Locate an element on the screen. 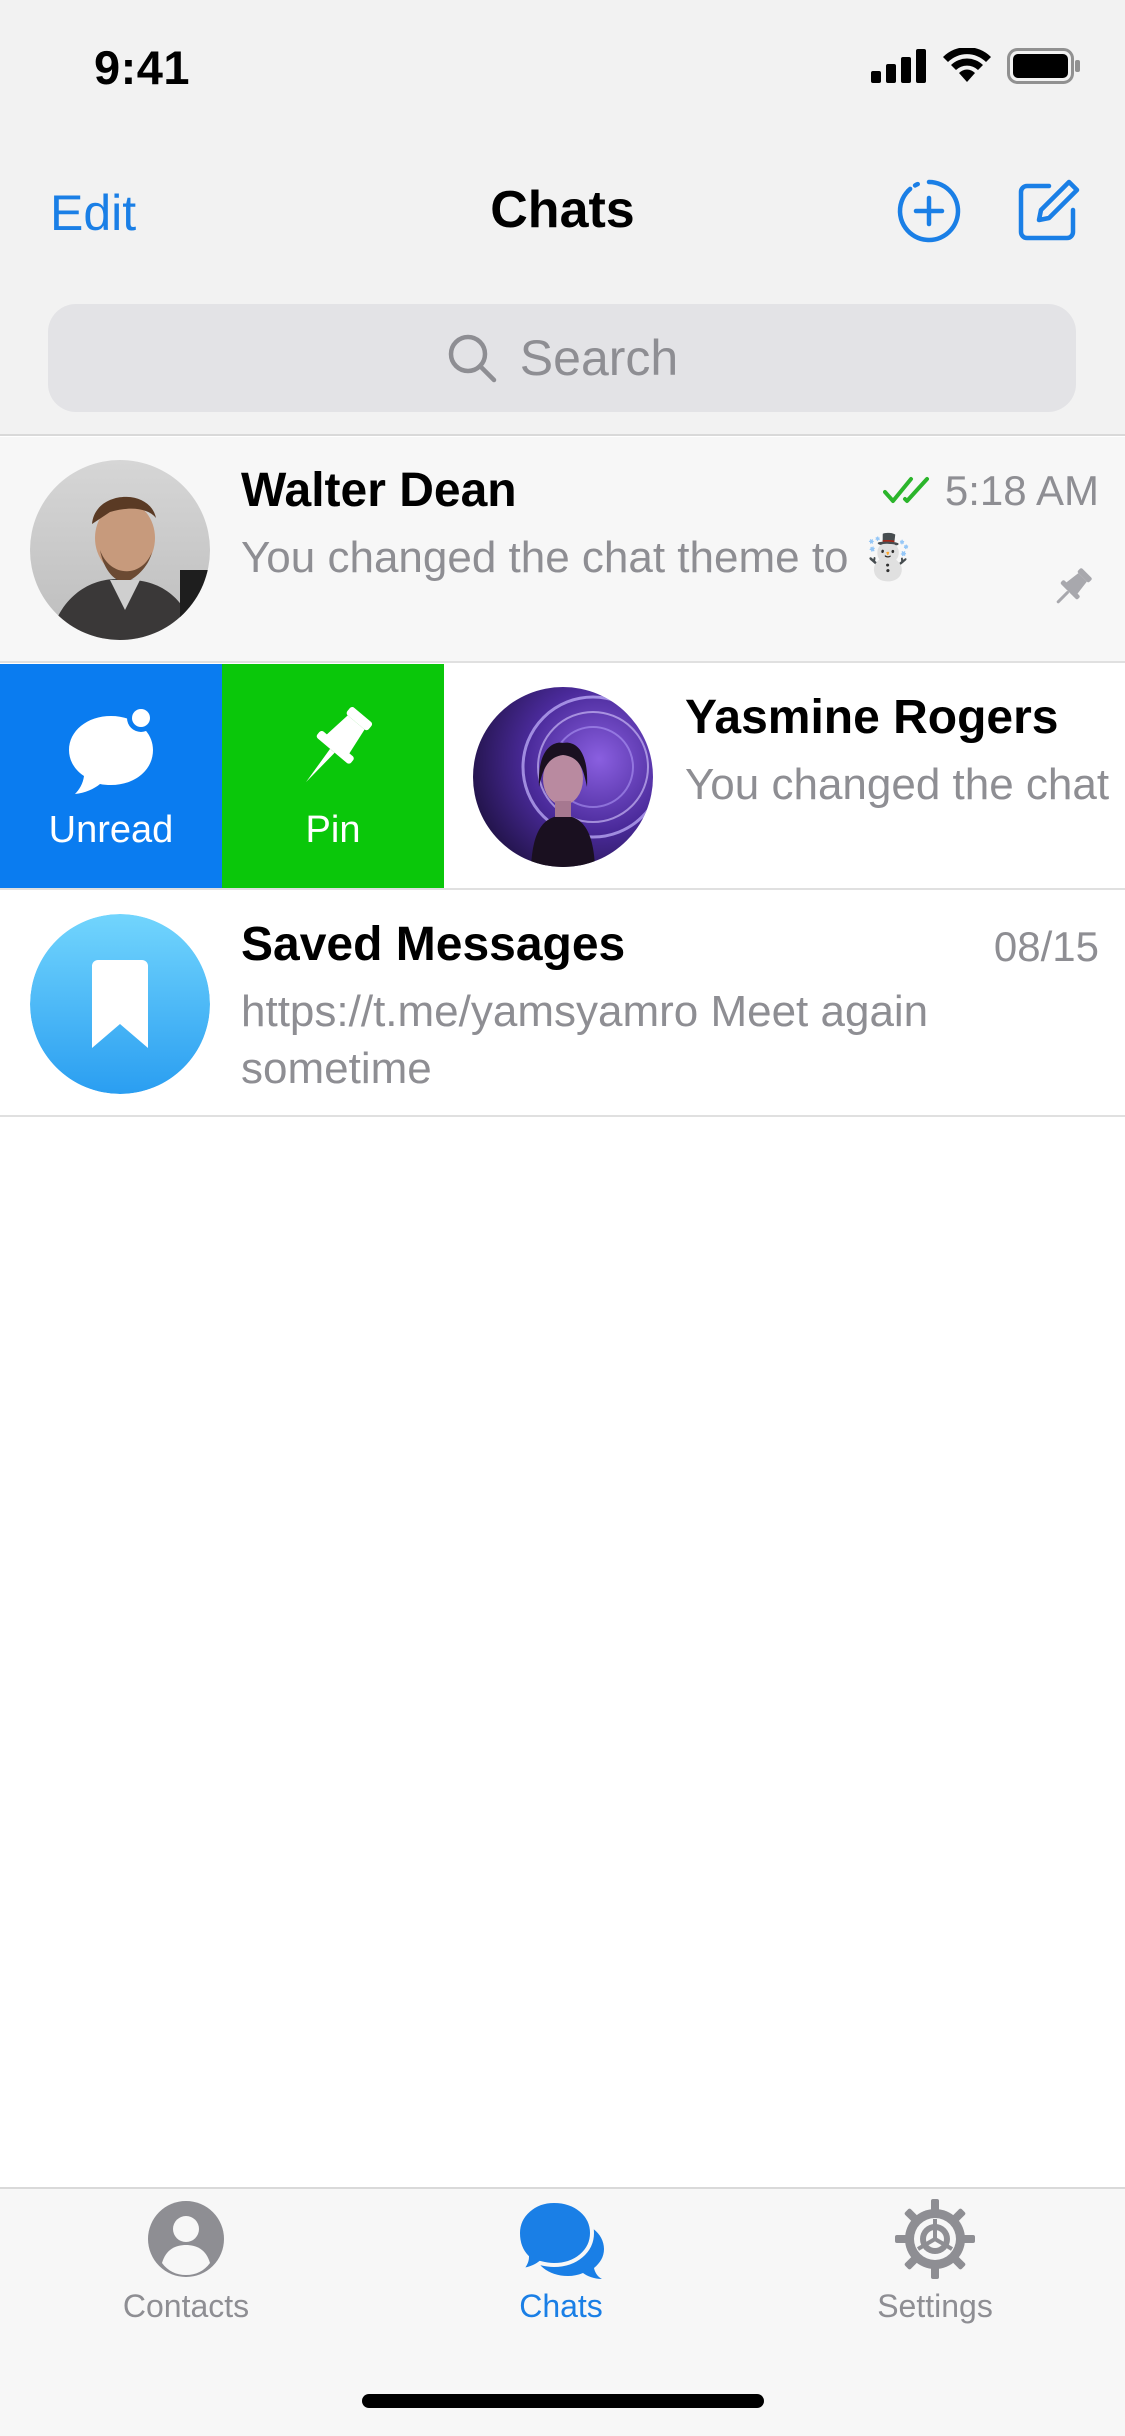 The width and height of the screenshot is (1125, 2436). home-indicator is located at coordinates (563, 2401).